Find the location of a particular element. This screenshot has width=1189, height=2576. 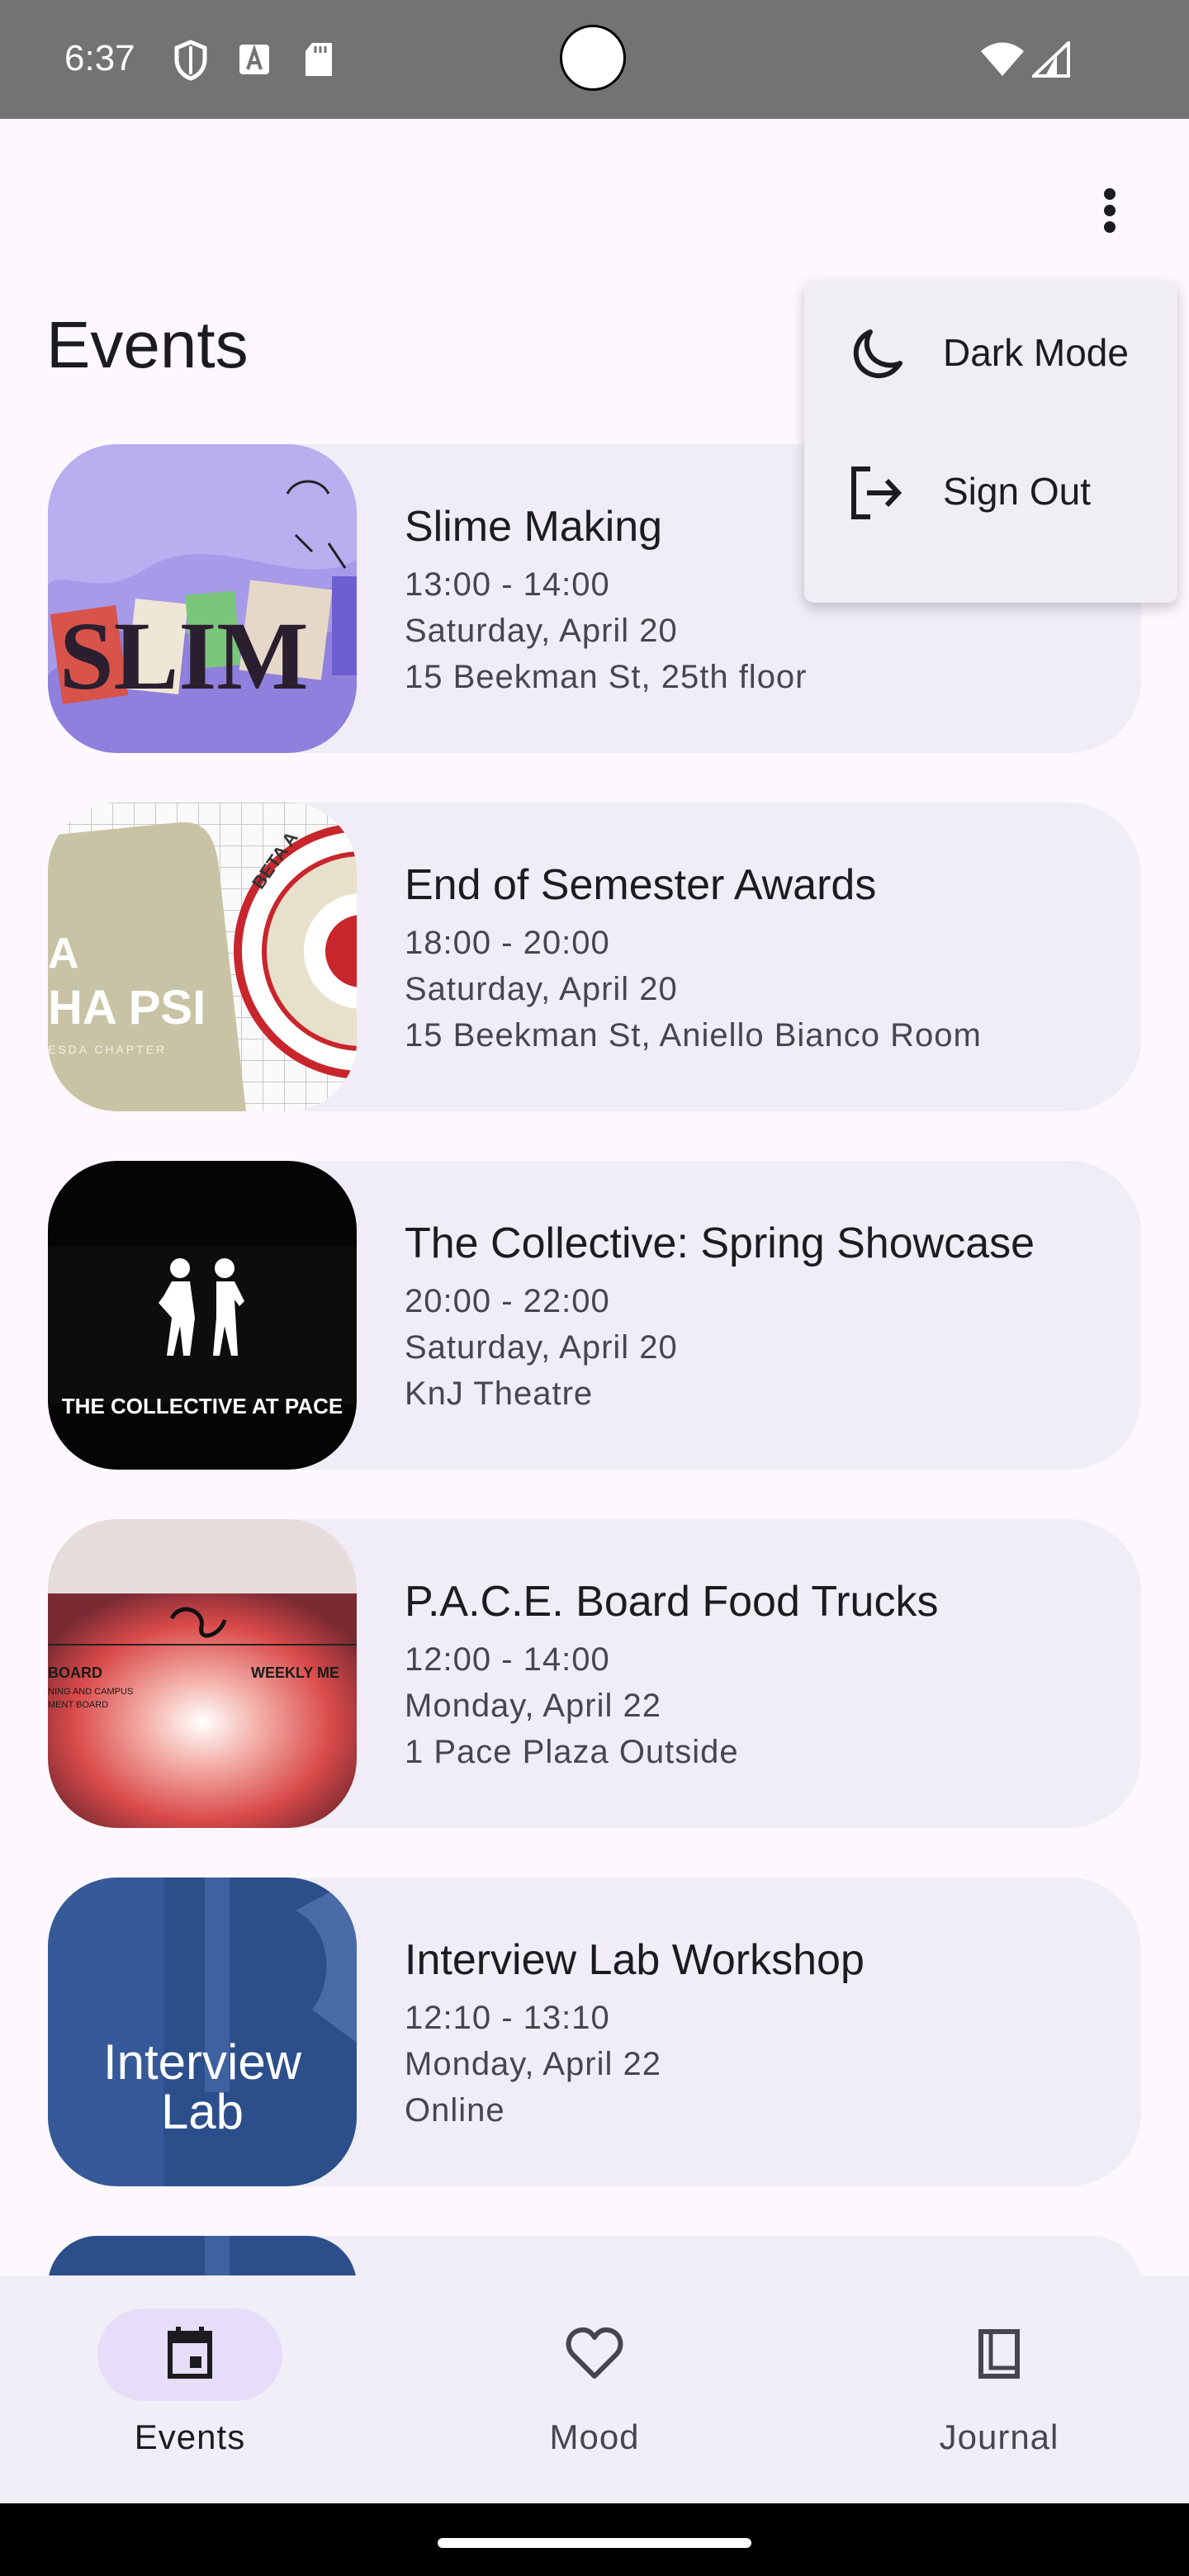

event-time: 18:00 - 20:00 is located at coordinates (507, 943).